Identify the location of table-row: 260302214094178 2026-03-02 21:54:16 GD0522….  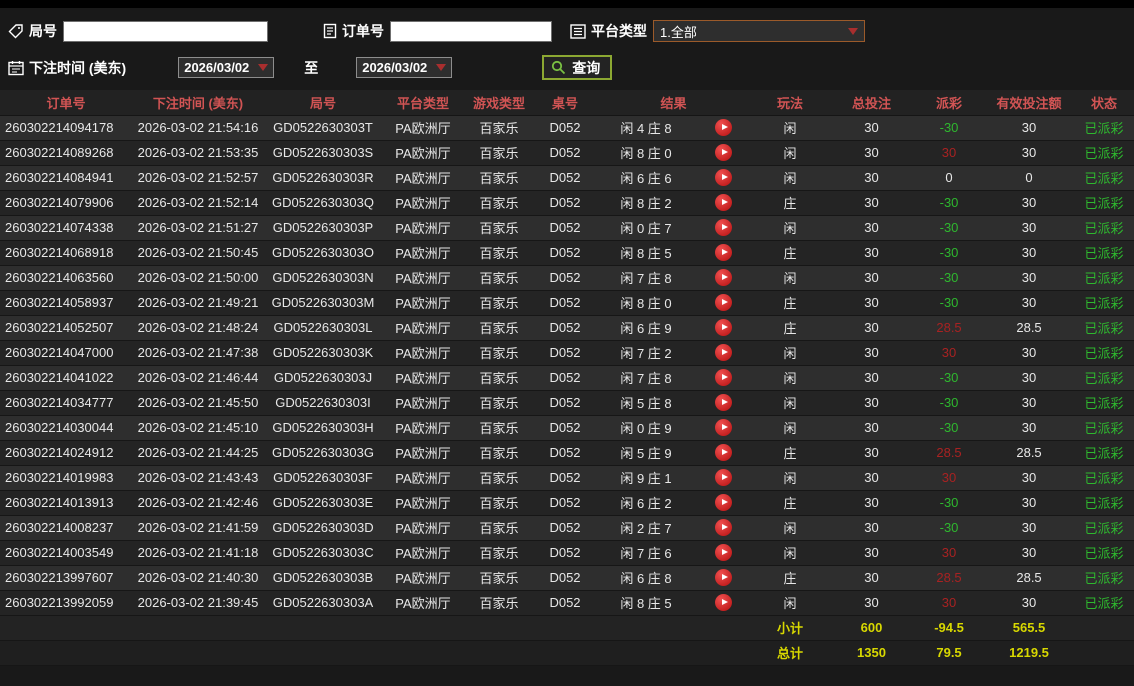
(567, 128).